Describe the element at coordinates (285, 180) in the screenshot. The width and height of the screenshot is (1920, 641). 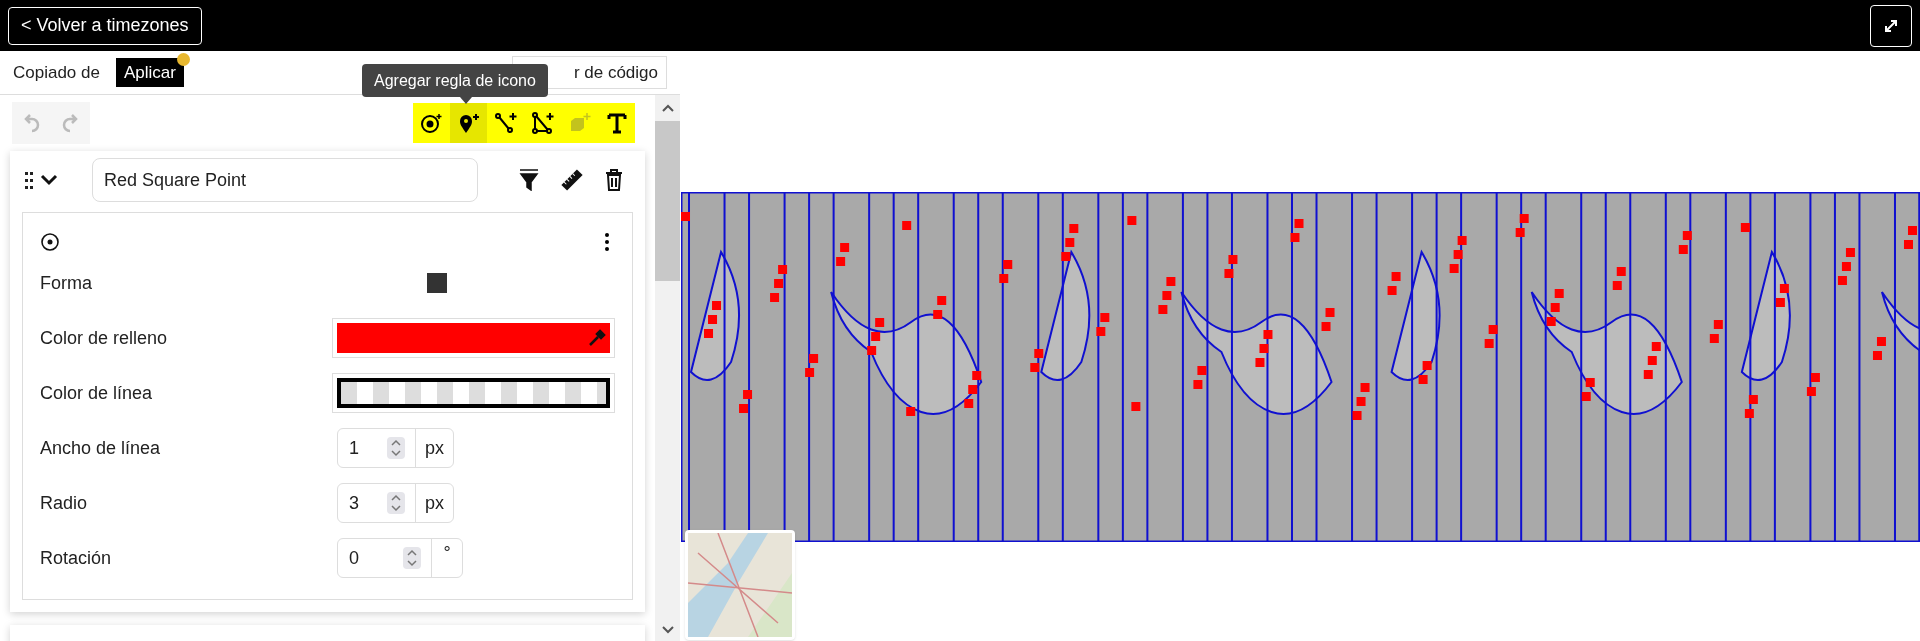
I see `rule-name-field: Red Square Point` at that location.